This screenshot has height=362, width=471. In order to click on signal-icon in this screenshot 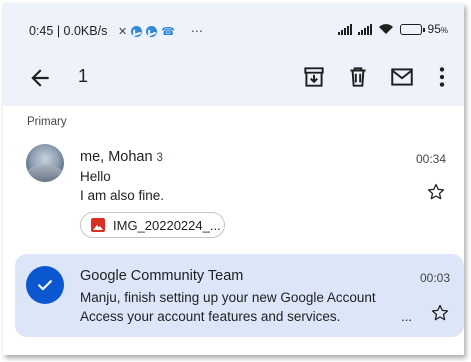, I will do `click(344, 29)`.